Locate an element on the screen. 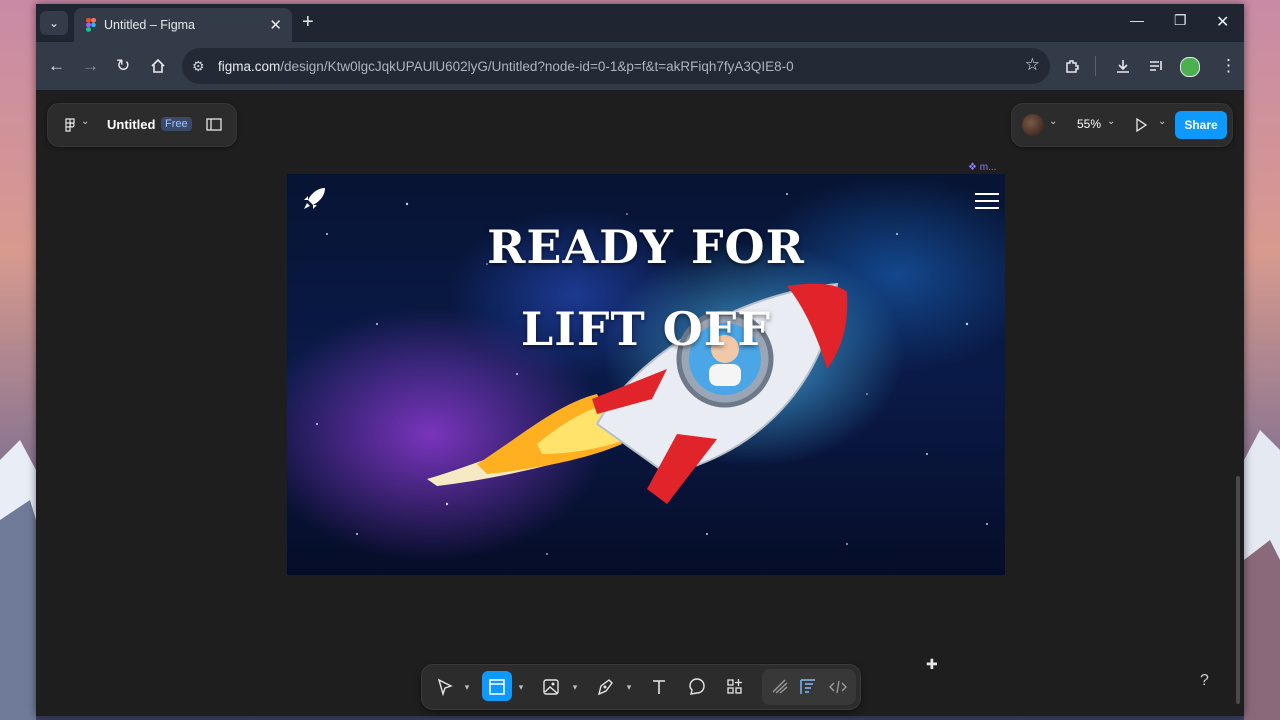 The width and height of the screenshot is (1280, 720). draw-mode-icon is located at coordinates (780, 687).